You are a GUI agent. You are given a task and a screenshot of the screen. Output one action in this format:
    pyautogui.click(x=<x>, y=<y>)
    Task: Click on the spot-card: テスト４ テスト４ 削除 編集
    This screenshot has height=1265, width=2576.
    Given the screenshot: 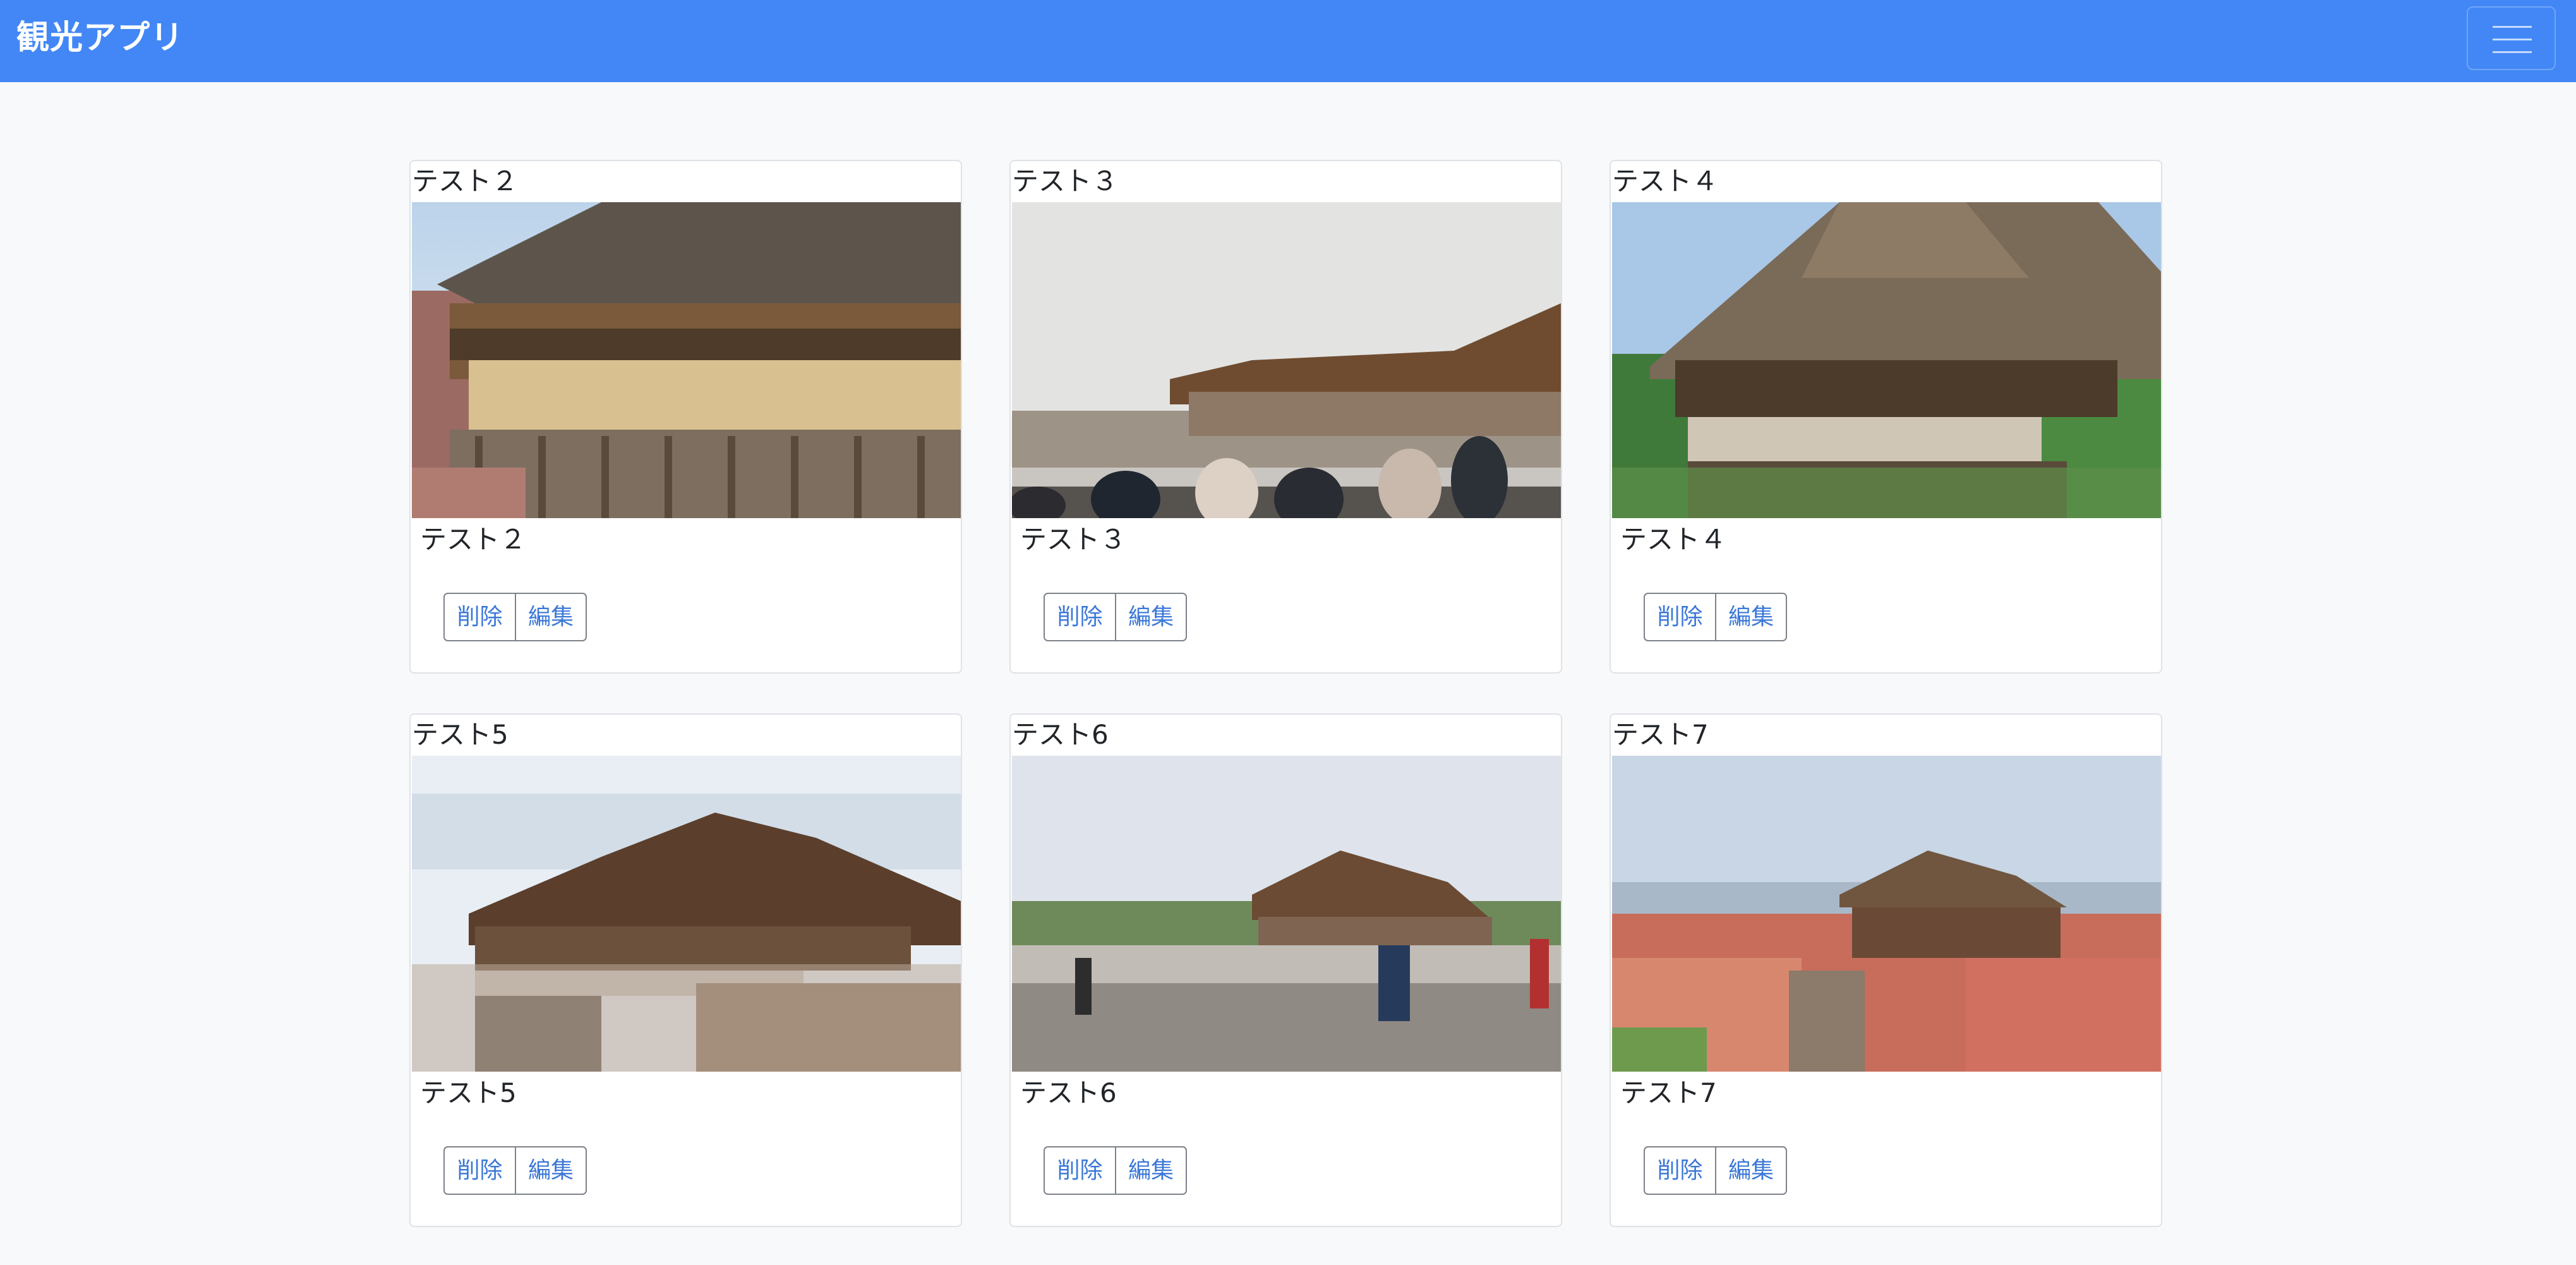 What is the action you would take?
    pyautogui.click(x=1886, y=417)
    